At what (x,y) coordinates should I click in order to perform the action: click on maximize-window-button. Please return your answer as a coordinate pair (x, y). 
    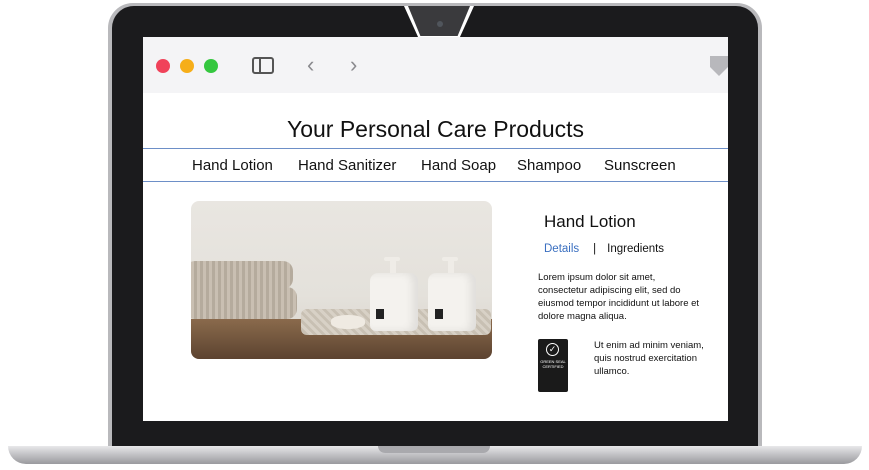
    Looking at the image, I should click on (211, 66).